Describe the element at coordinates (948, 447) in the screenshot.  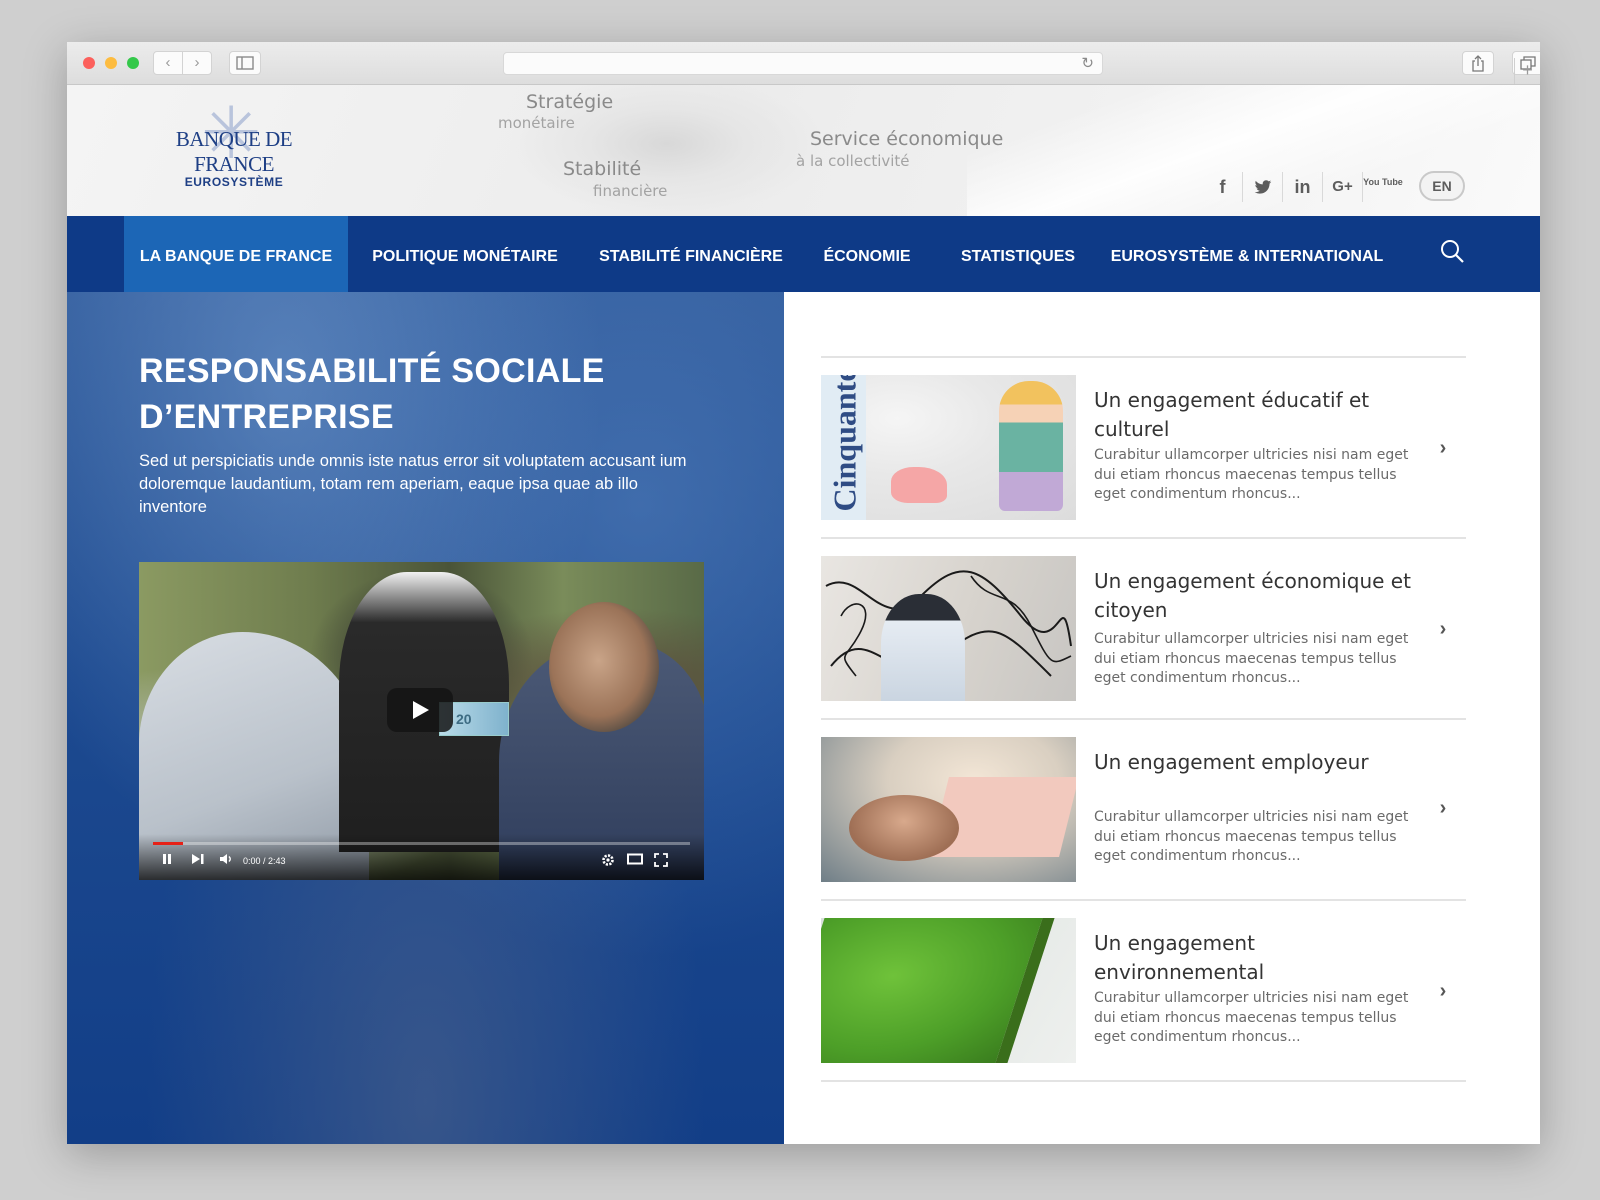
I see `card-image-educatif: Cinquante` at that location.